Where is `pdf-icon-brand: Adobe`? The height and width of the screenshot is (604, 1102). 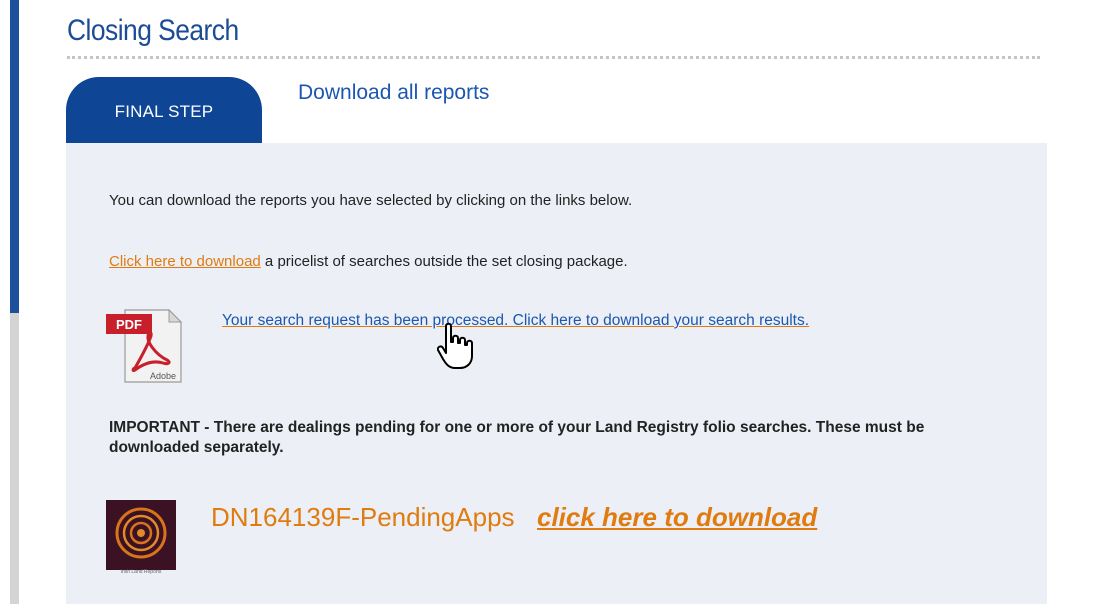 pdf-icon-brand: Adobe is located at coordinates (163, 376).